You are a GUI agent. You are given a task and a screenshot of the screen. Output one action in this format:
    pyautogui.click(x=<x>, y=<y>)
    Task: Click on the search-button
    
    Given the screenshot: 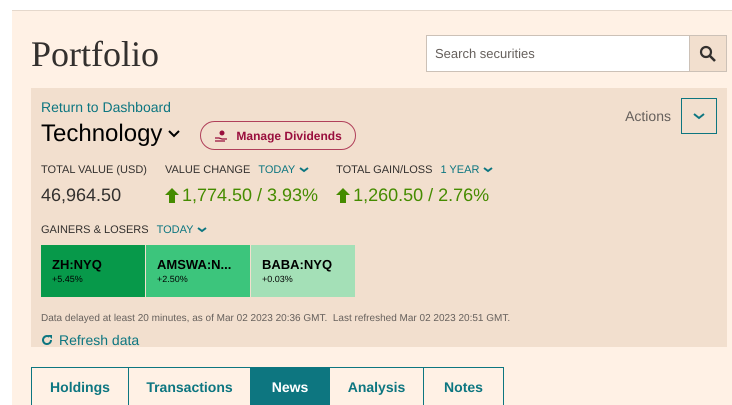 What is the action you would take?
    pyautogui.click(x=708, y=53)
    